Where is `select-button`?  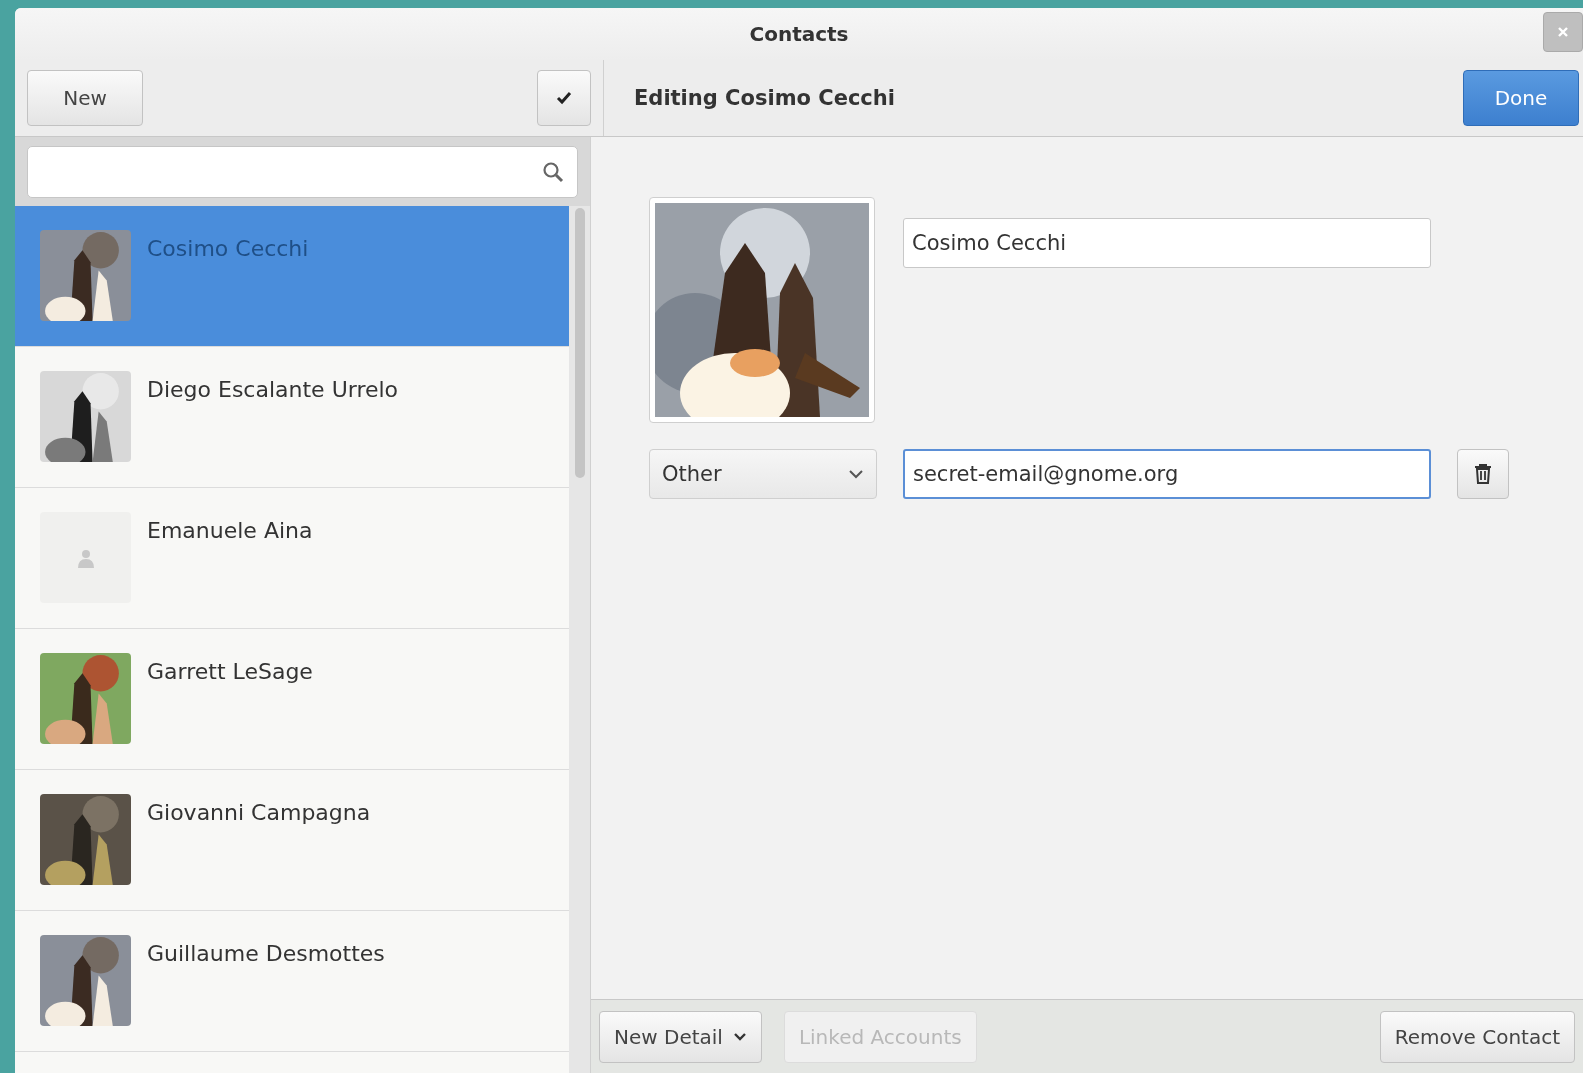 select-button is located at coordinates (564, 98).